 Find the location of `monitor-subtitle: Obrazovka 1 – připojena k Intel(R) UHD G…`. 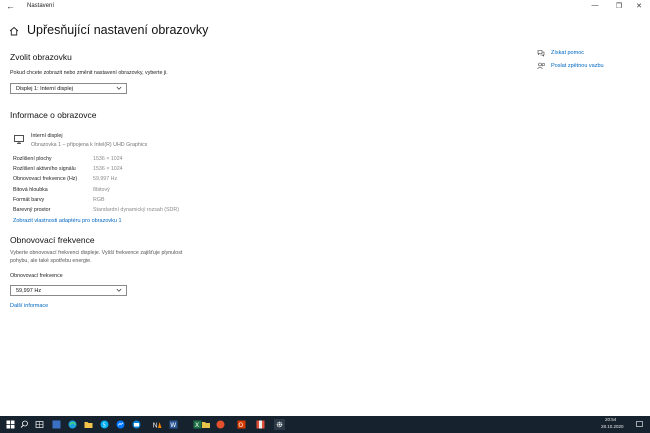

monitor-subtitle: Obrazovka 1 – připojena k Intel(R) UHD G… is located at coordinates (89, 145).